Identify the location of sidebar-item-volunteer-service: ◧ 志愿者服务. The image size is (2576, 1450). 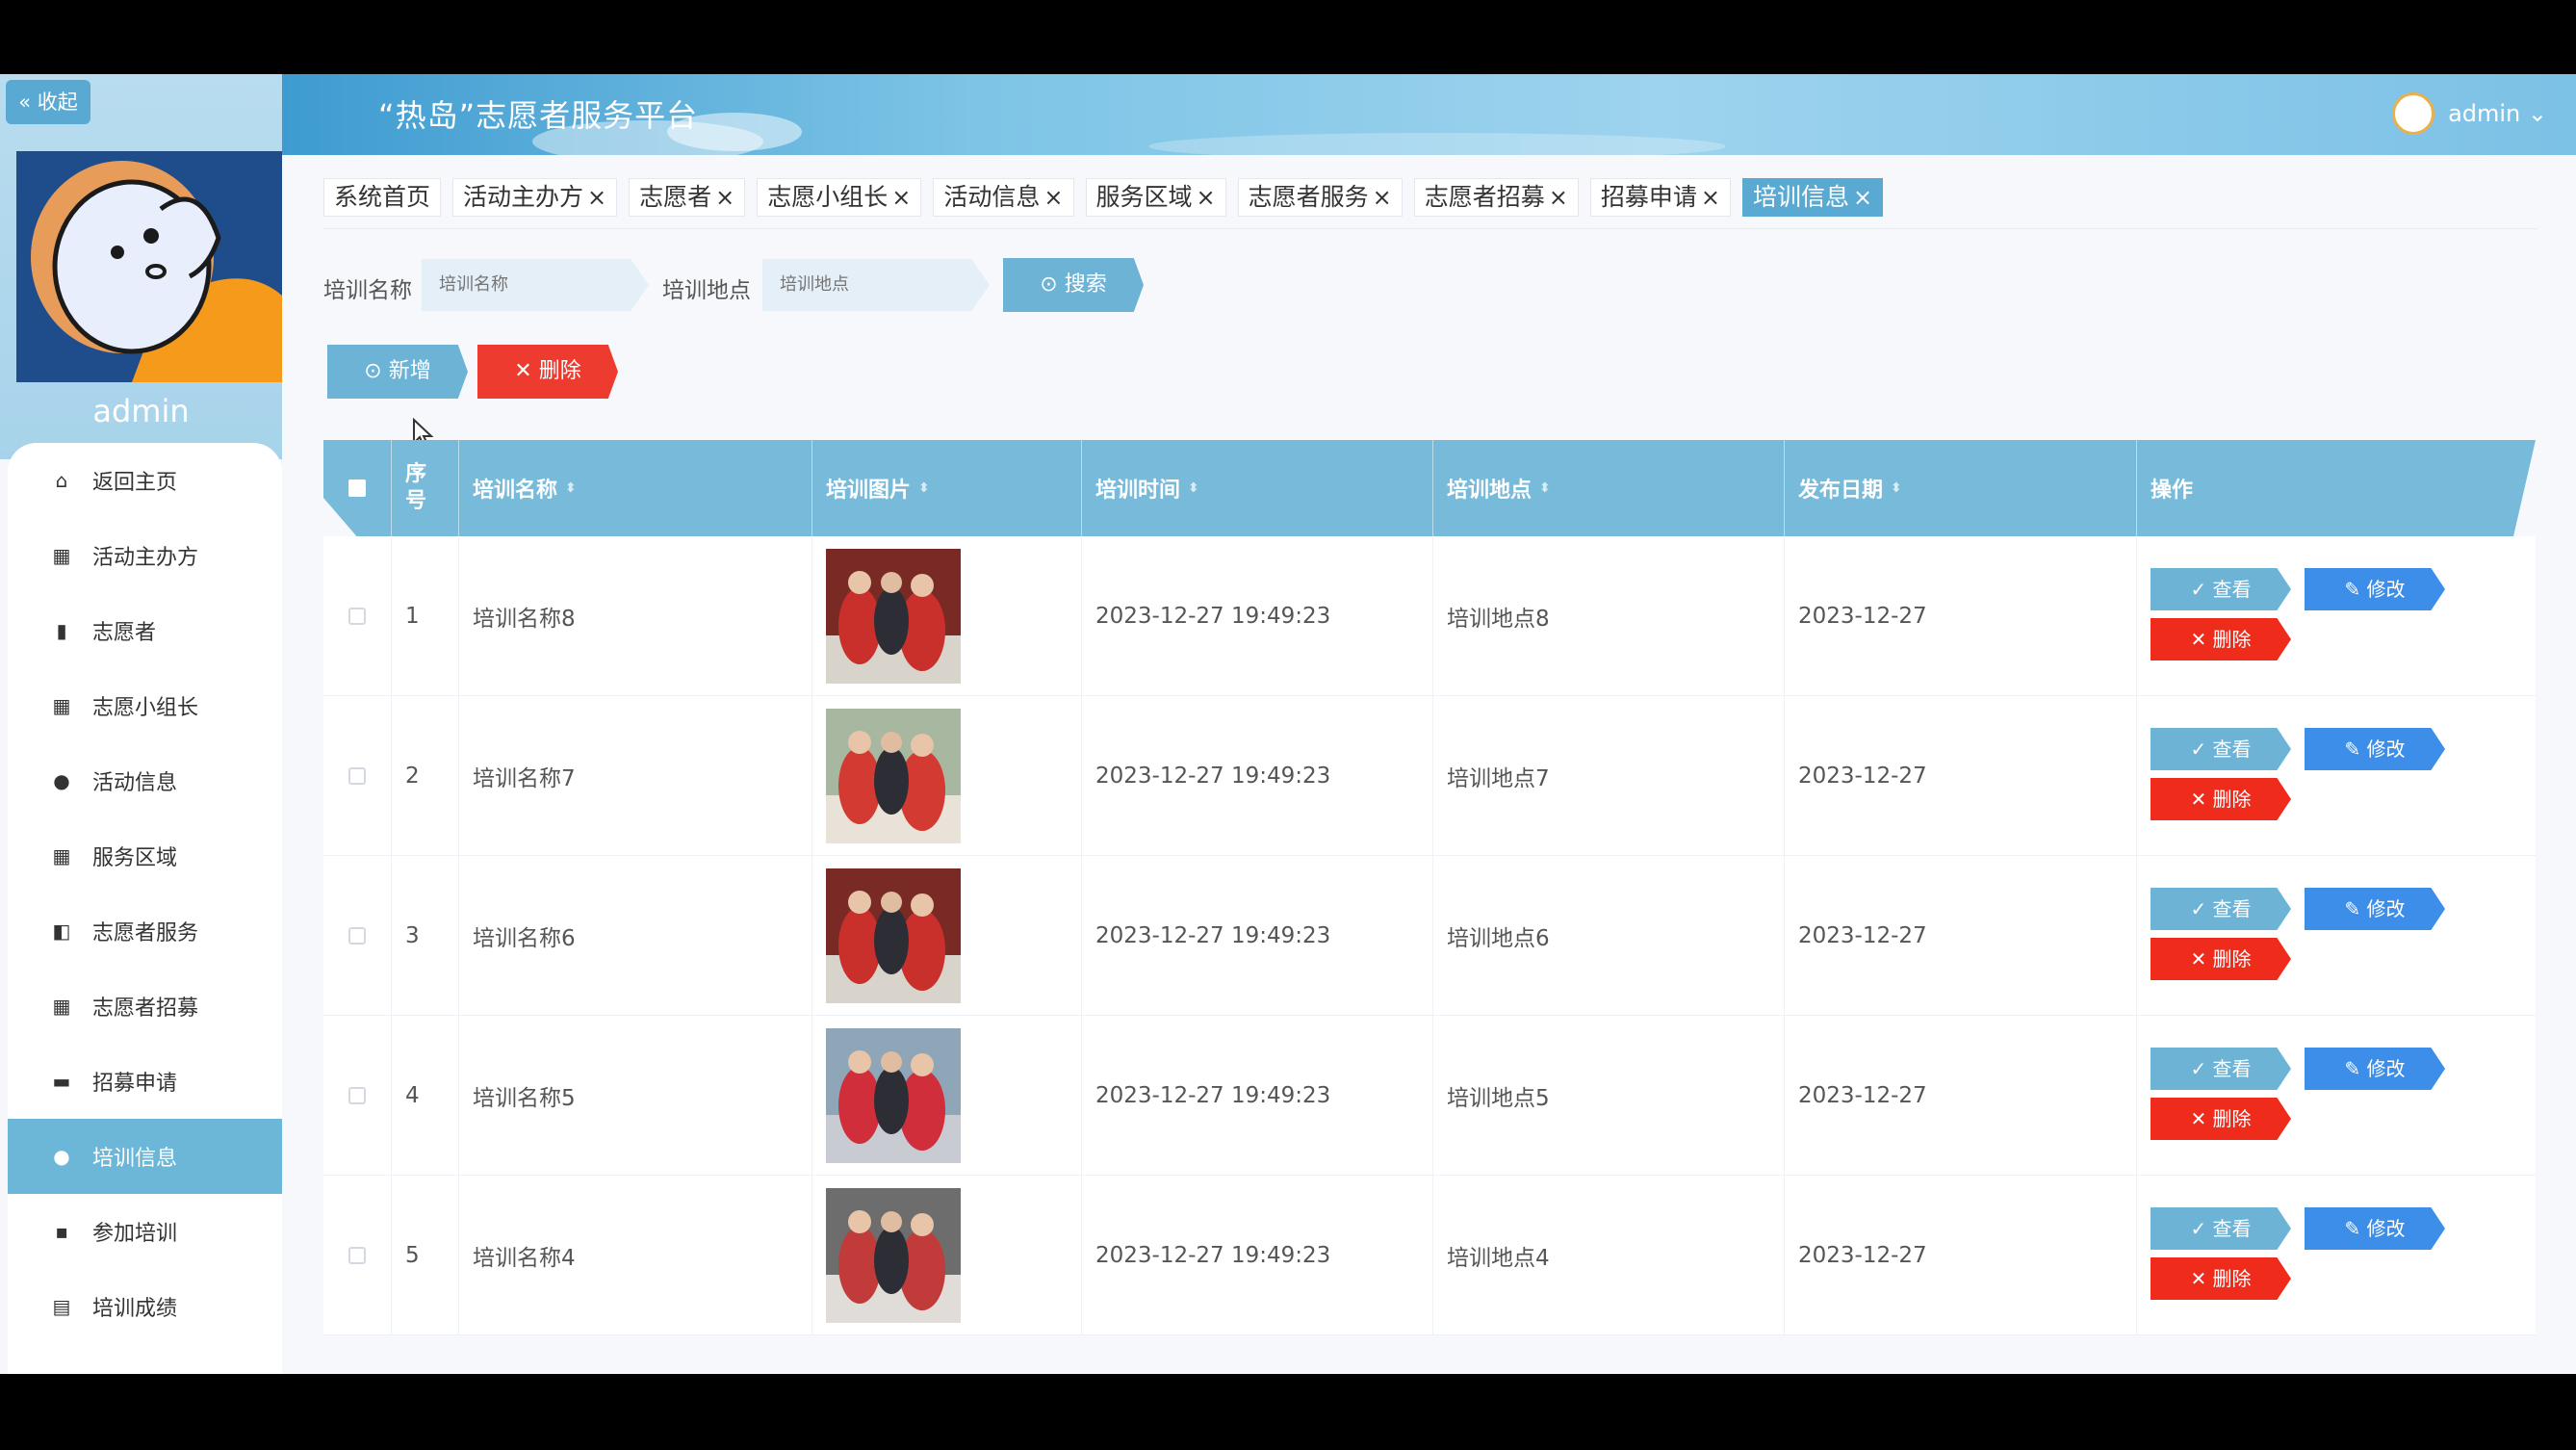
(145, 931).